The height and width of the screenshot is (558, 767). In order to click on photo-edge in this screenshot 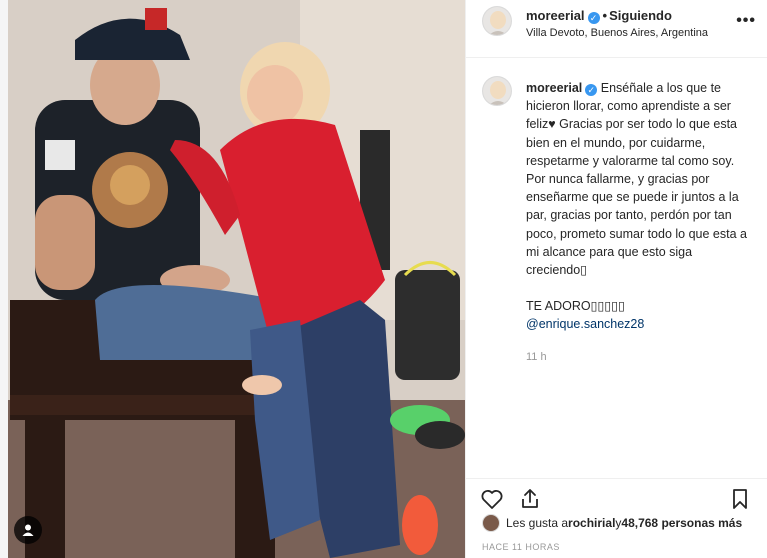, I will do `click(4, 279)`.